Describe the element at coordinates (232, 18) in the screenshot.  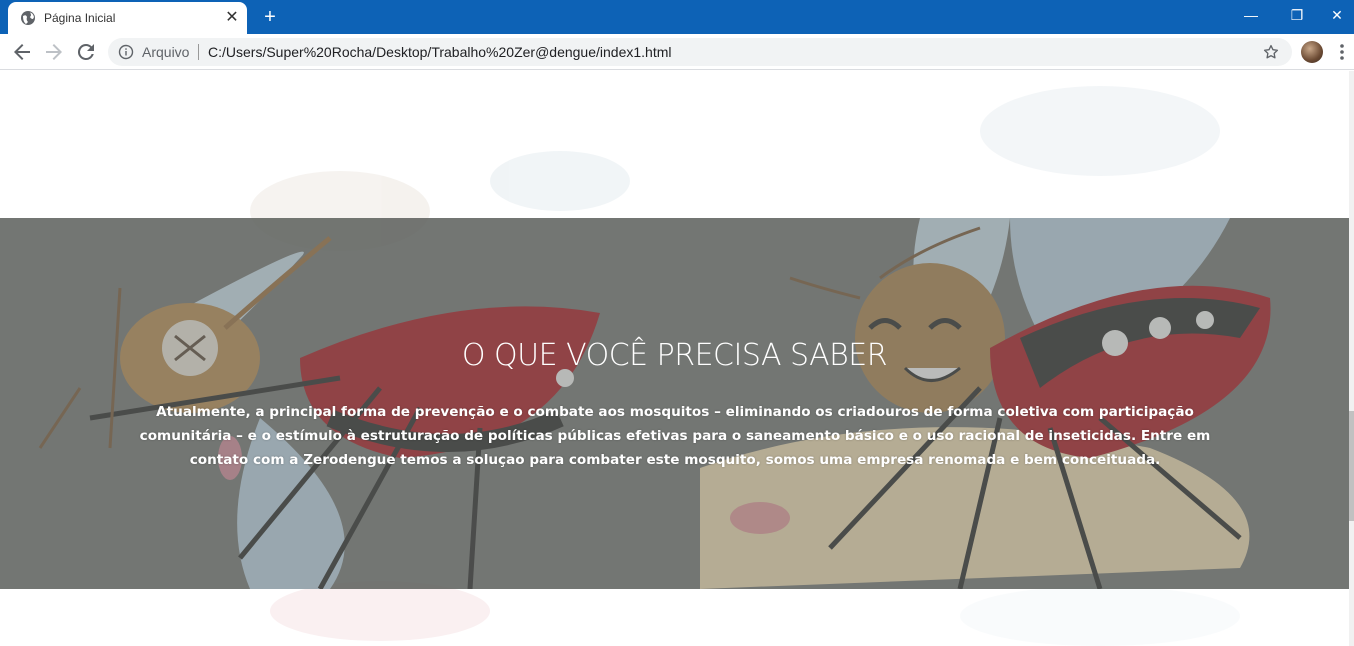
I see `tab-close-icon: ✕` at that location.